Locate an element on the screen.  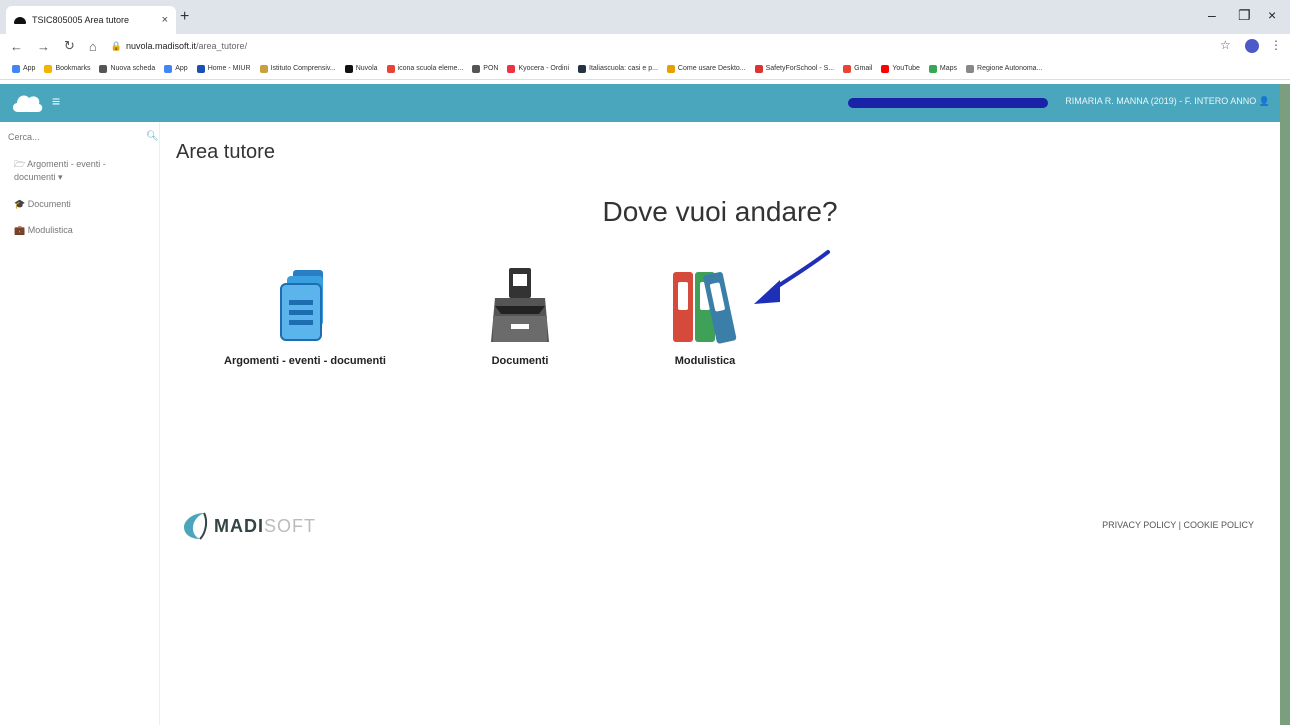
back-icon: ← is located at coordinates (16, 46).